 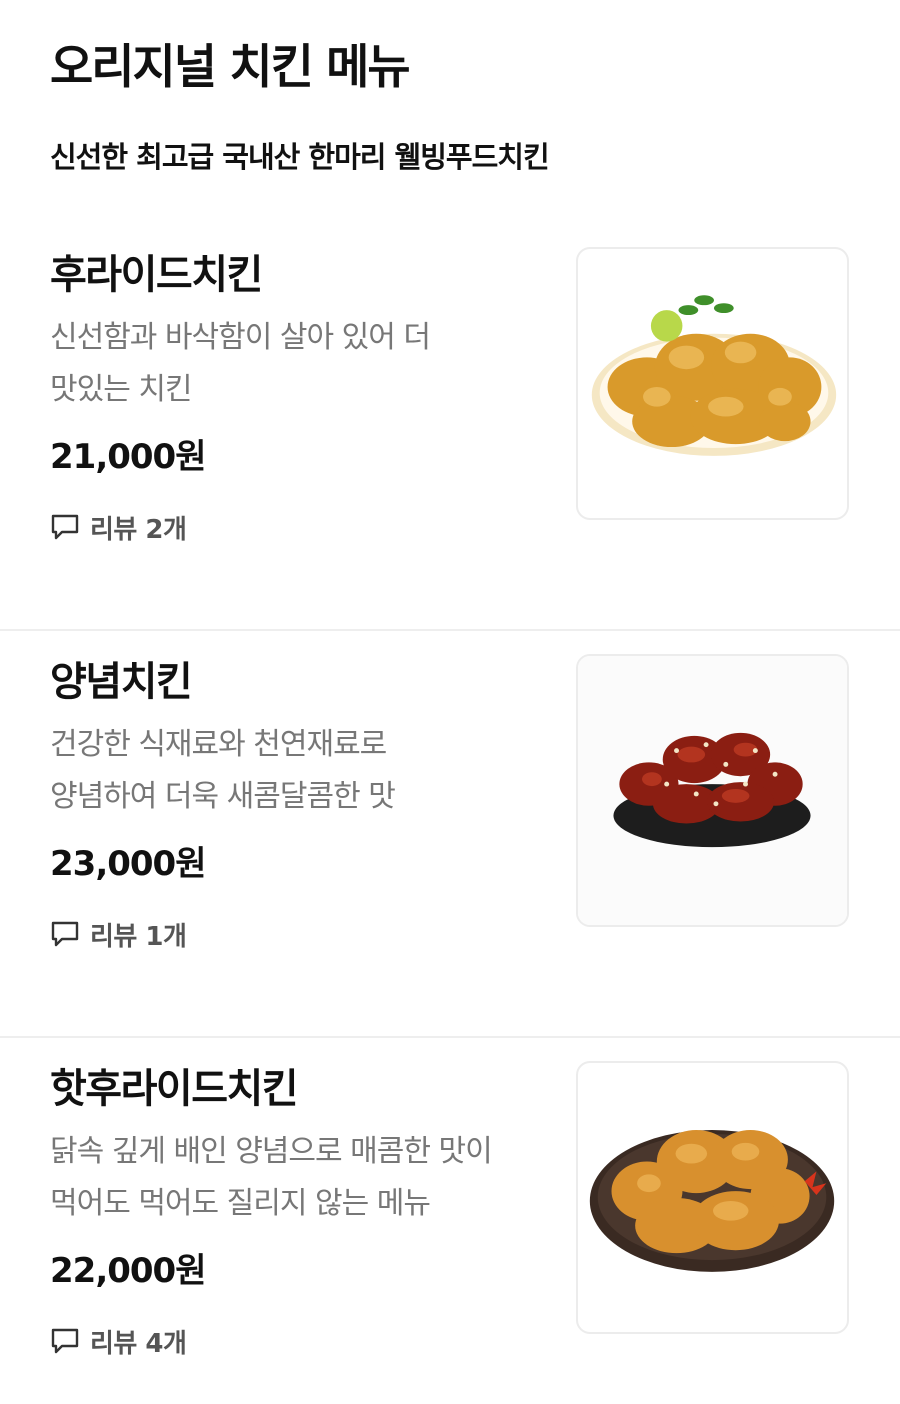 What do you see at coordinates (230, 67) in the screenshot?
I see `page-title: 오리지널 치킨 메뉴` at bounding box center [230, 67].